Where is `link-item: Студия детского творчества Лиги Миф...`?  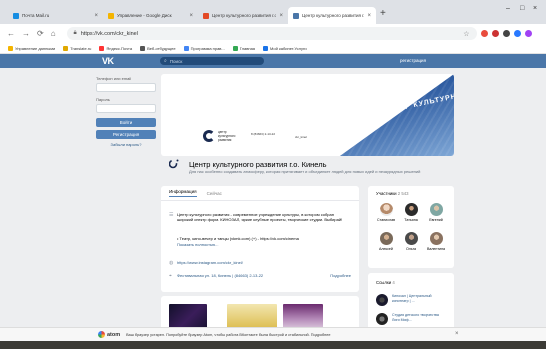 link-item: Студия детского творчества Лиги Миф... is located at coordinates (411, 319).